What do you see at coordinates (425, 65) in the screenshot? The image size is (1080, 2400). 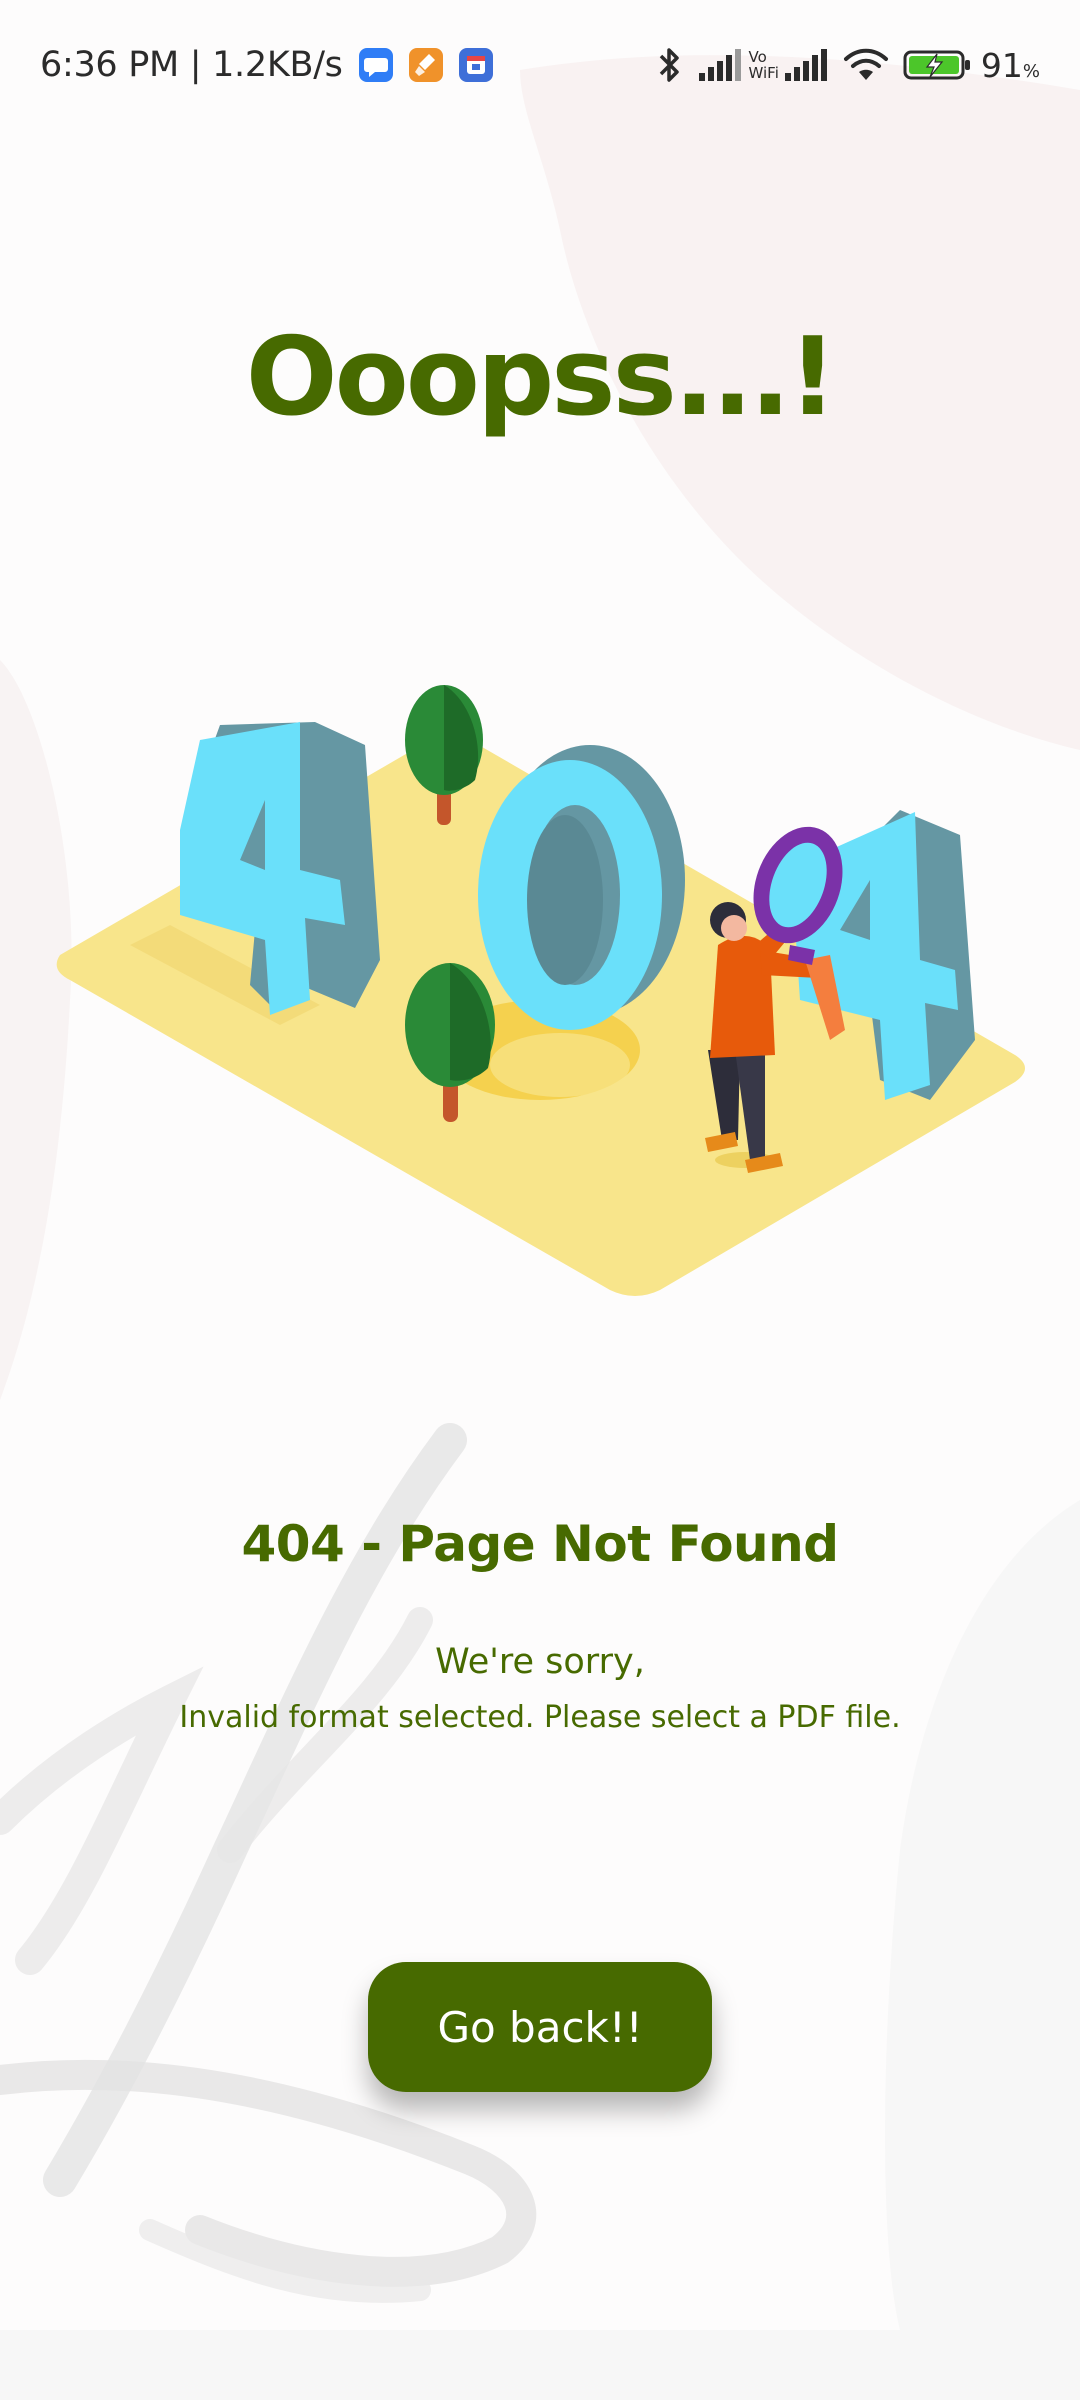 I see `cleaner-icon` at bounding box center [425, 65].